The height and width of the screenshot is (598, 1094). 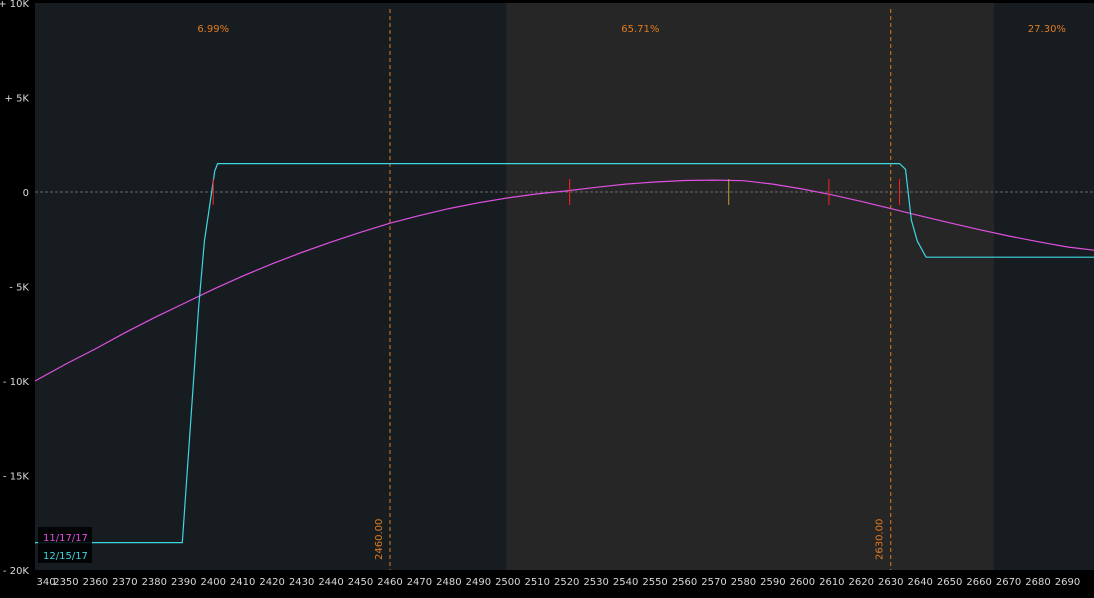 What do you see at coordinates (1037, 582) in the screenshot?
I see `x-tick-label-34: 2680` at bounding box center [1037, 582].